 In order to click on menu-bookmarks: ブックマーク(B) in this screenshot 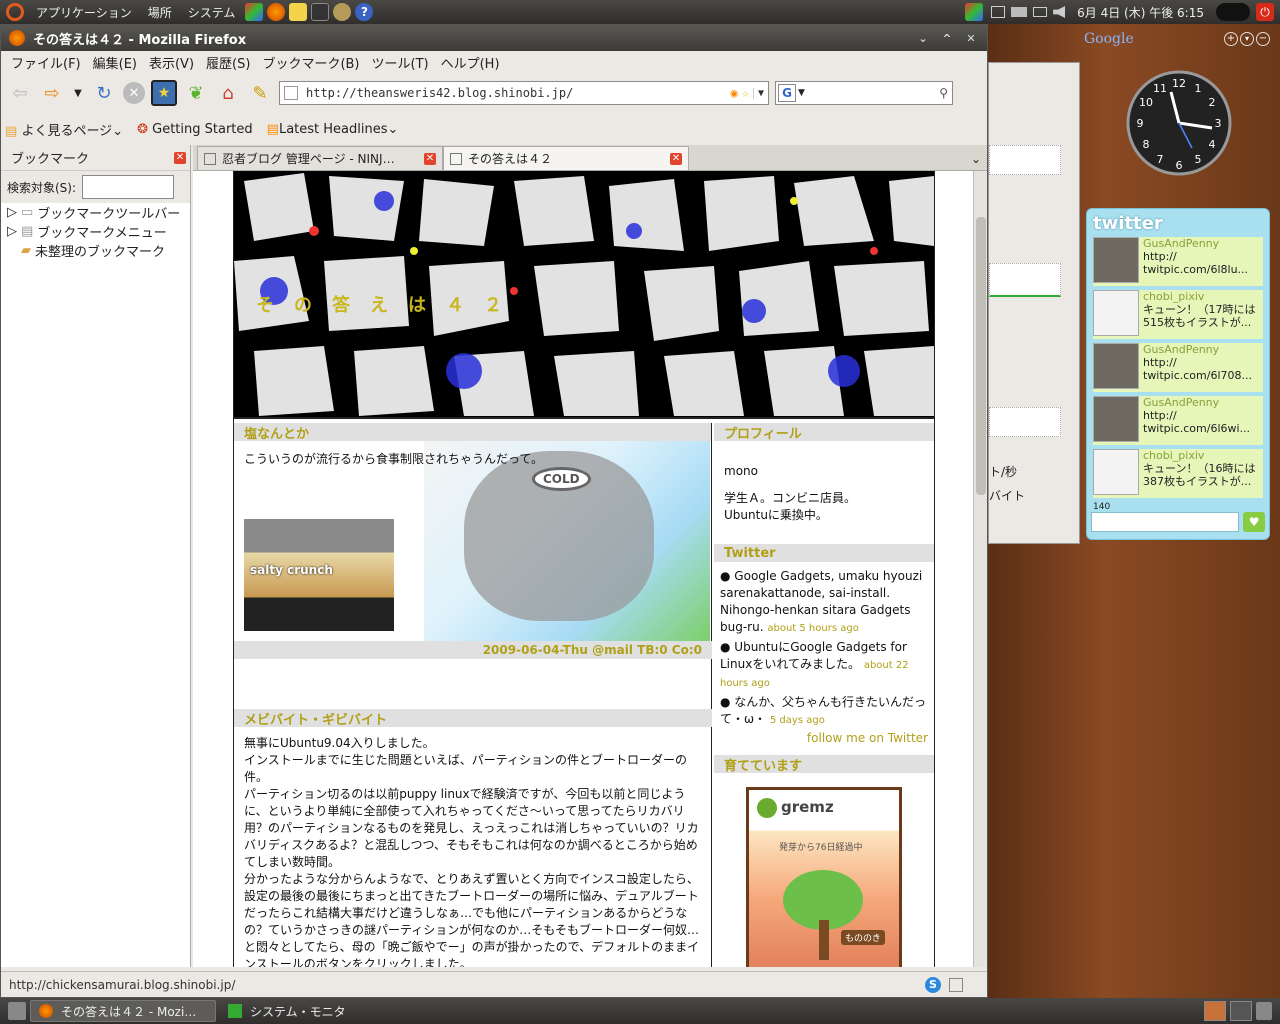, I will do `click(310, 62)`.